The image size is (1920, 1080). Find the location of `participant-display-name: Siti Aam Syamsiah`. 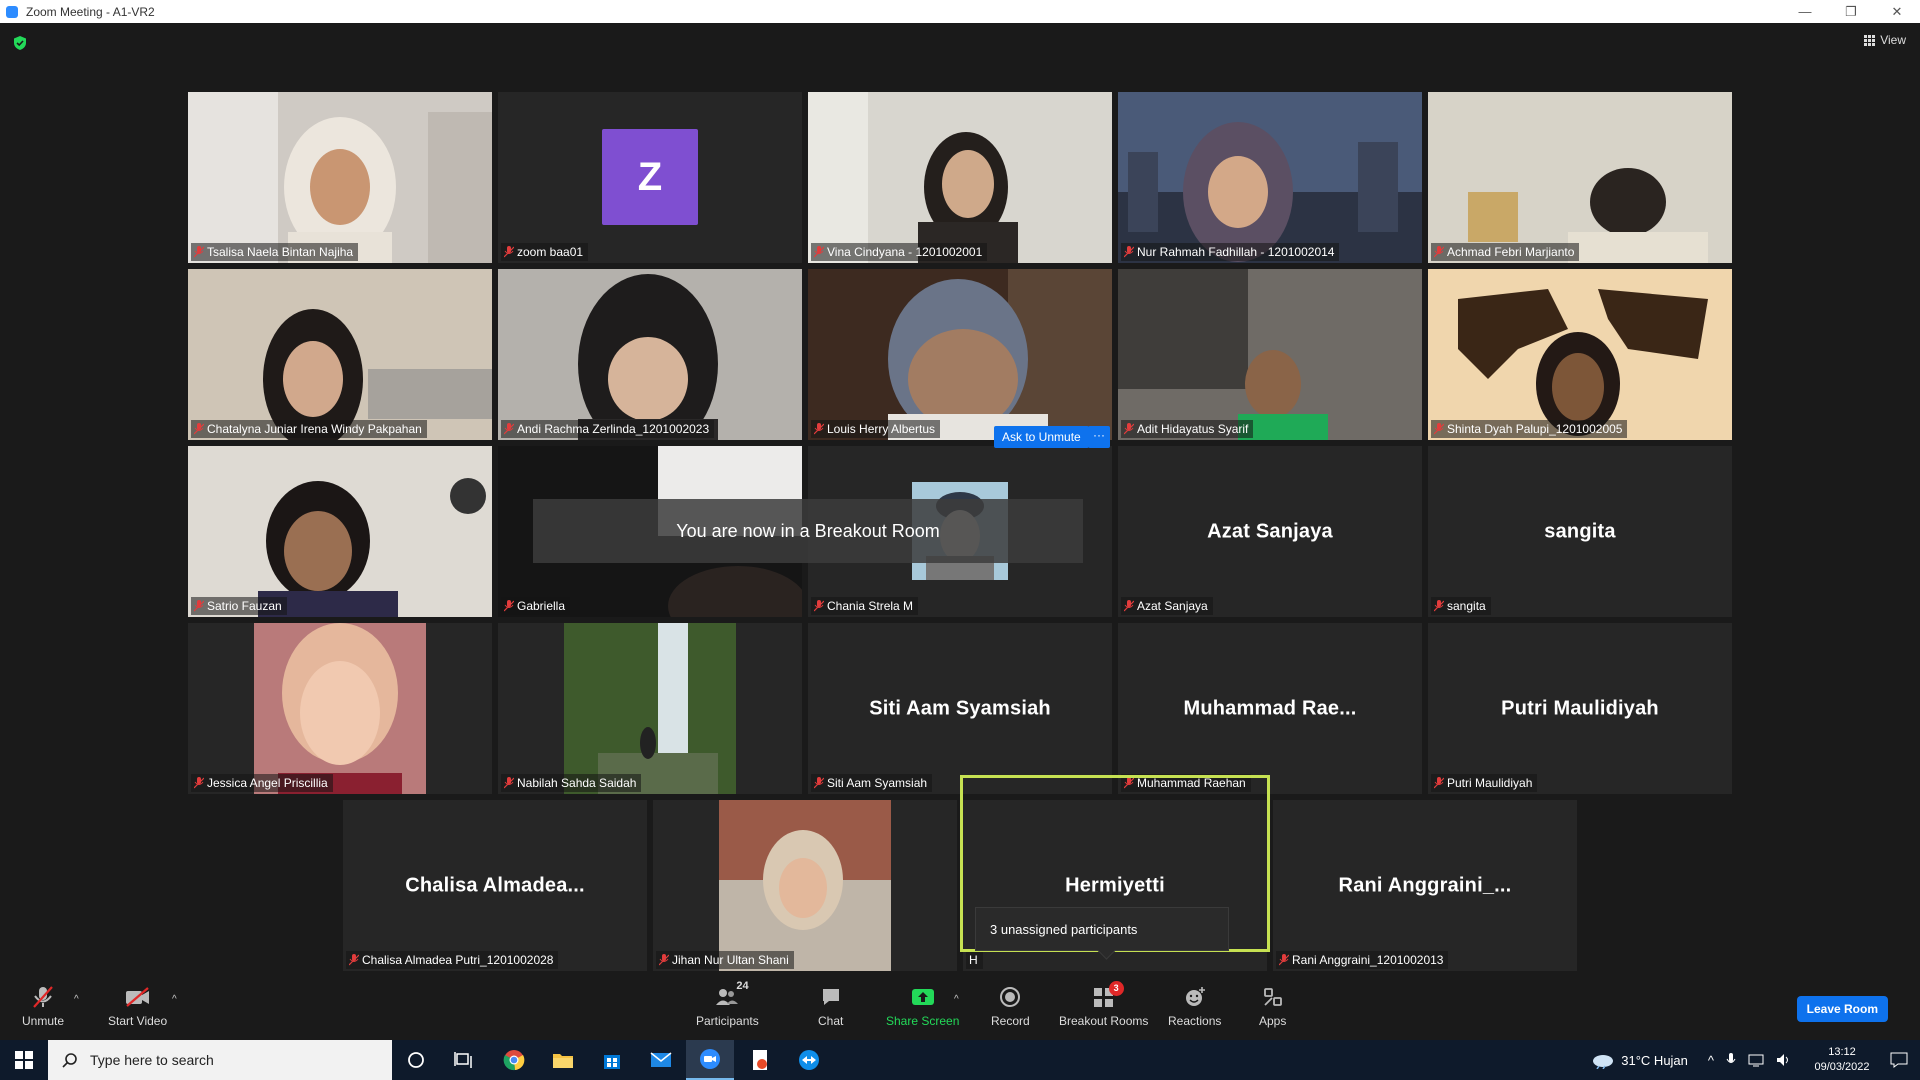

participant-display-name: Siti Aam Syamsiah is located at coordinates (960, 708).